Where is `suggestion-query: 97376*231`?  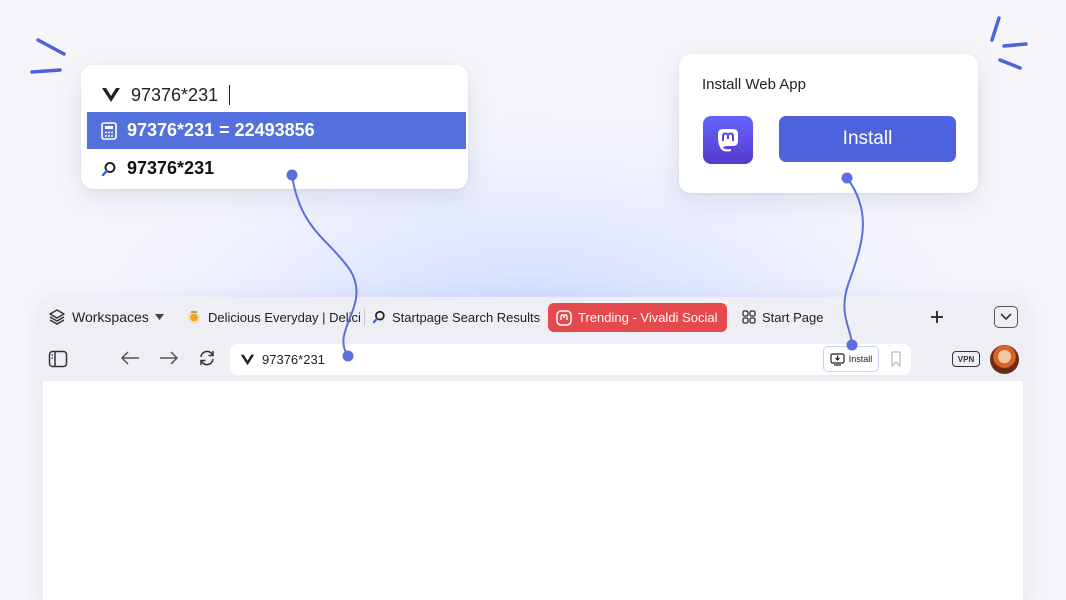 suggestion-query: 97376*231 is located at coordinates (166, 95).